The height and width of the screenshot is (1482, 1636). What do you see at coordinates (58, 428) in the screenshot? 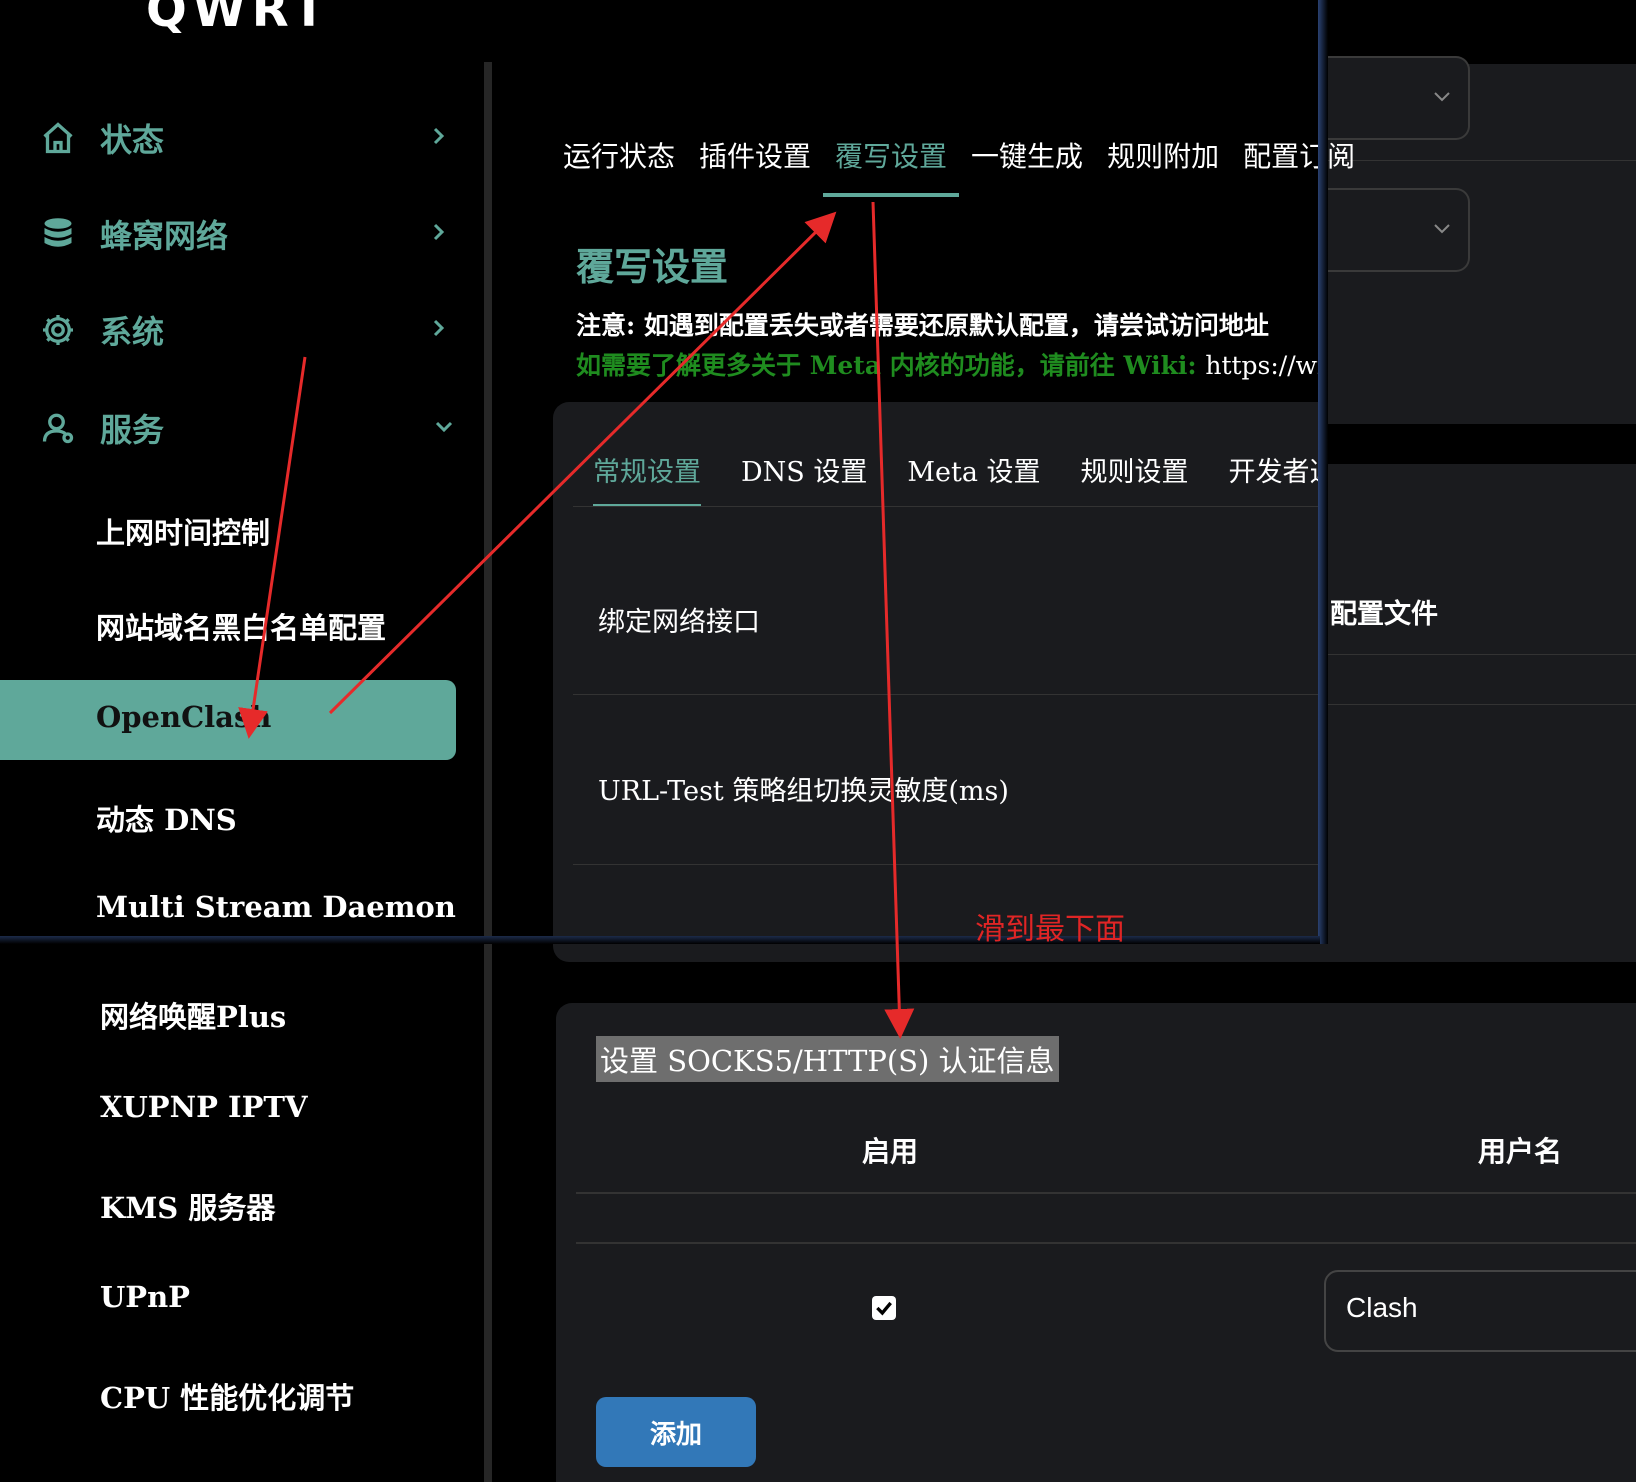
I see `user-icon` at bounding box center [58, 428].